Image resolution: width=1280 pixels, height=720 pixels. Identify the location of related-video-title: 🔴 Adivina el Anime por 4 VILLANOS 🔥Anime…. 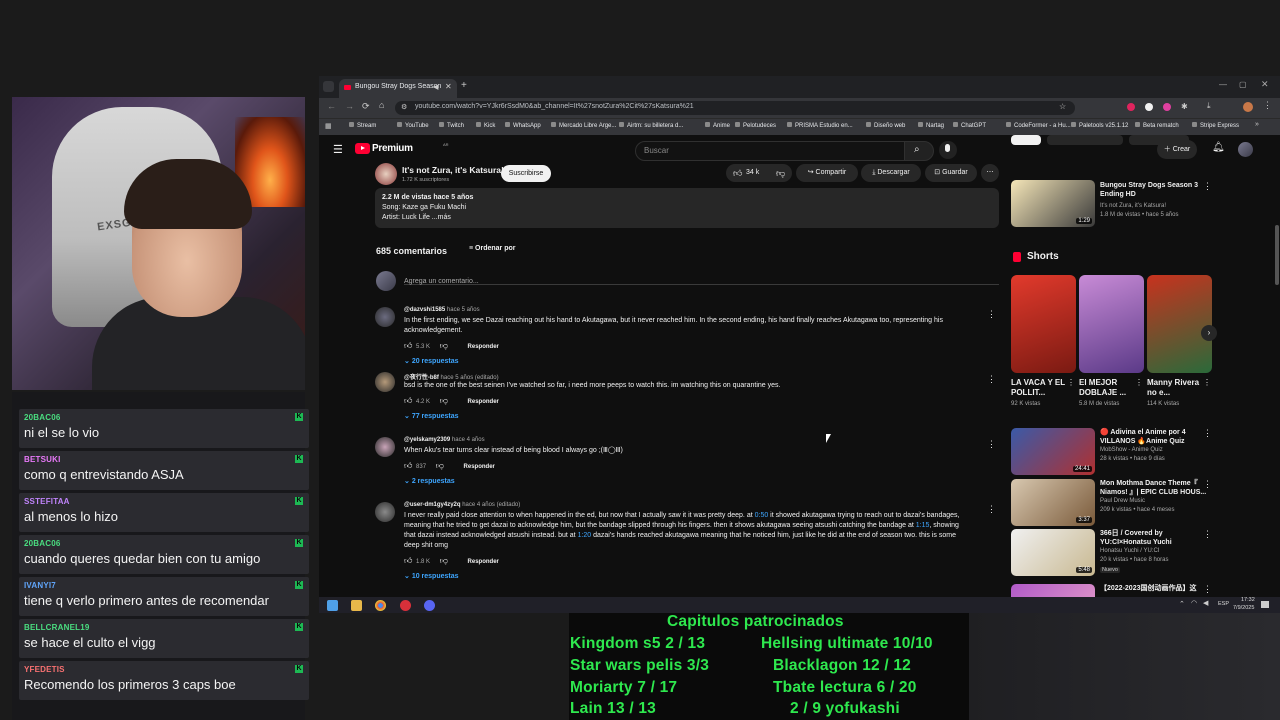
(1154, 437).